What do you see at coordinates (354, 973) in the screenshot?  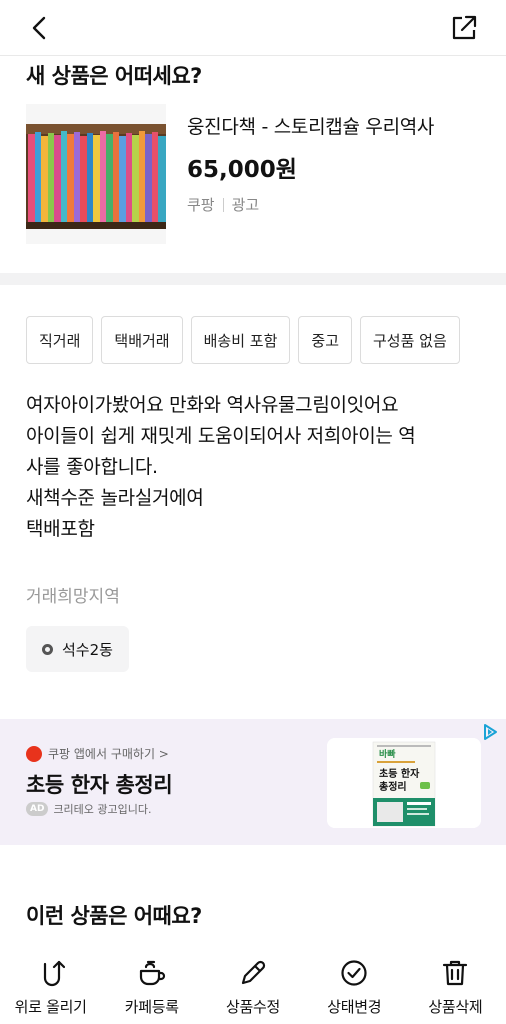 I see `check-circle-icon` at bounding box center [354, 973].